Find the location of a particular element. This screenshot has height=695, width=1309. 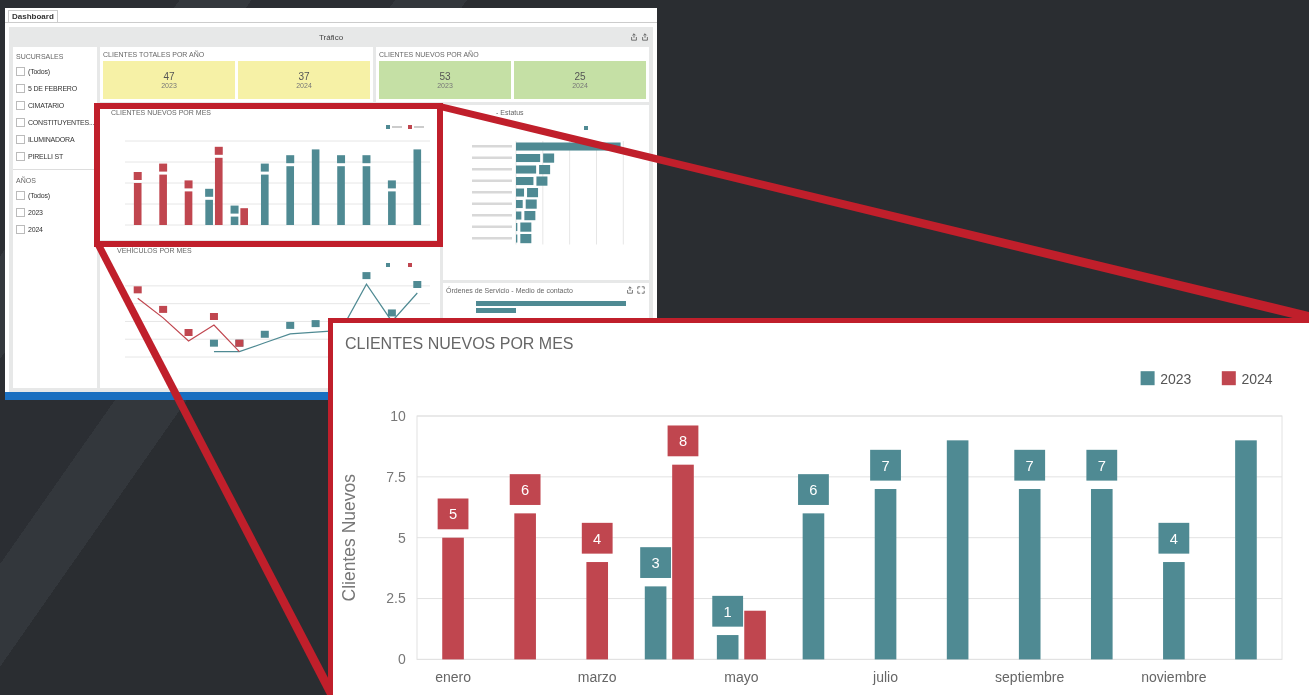

data-label: 7 is located at coordinates (1029, 465).